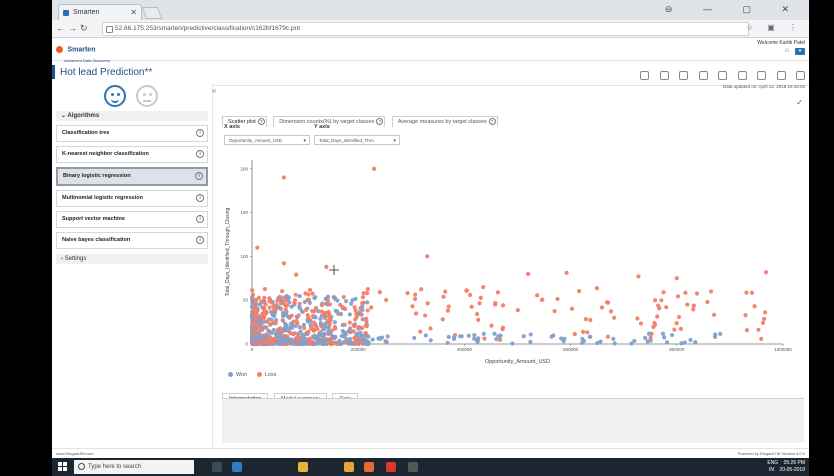 This screenshot has width=834, height=476. Describe the element at coordinates (237, 467) in the screenshot. I see `app-icon` at that location.